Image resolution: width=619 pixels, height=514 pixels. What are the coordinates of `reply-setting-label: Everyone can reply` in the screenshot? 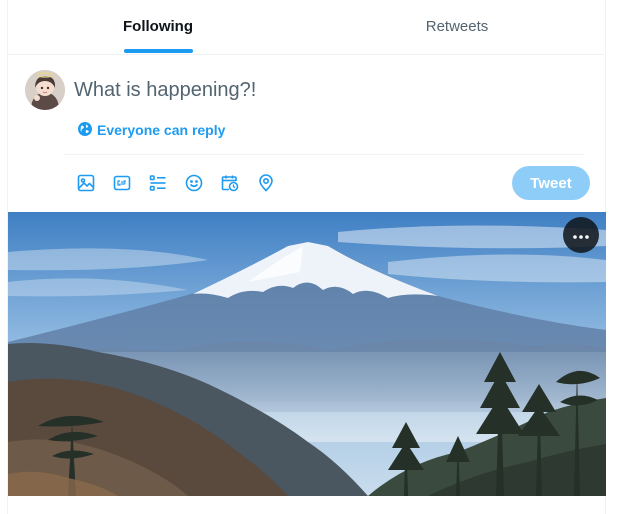 It's located at (161, 130).